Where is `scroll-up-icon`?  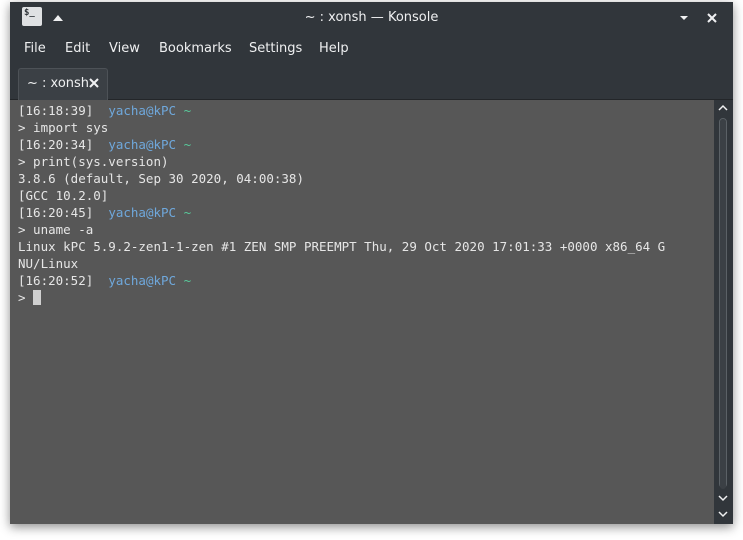
scroll-up-icon is located at coordinates (723, 108).